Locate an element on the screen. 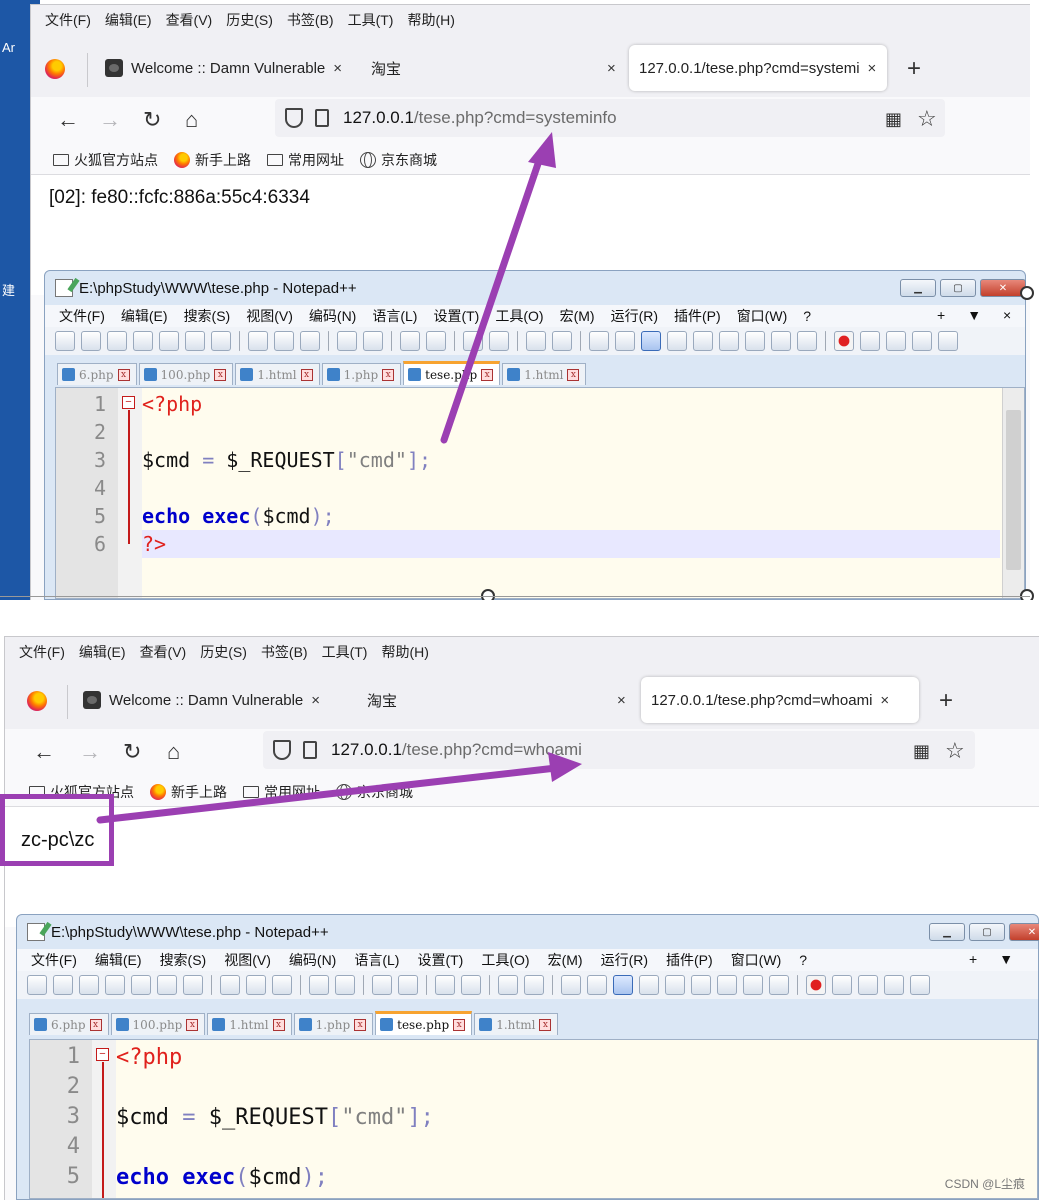  zoom-in-icon is located at coordinates (445, 985).